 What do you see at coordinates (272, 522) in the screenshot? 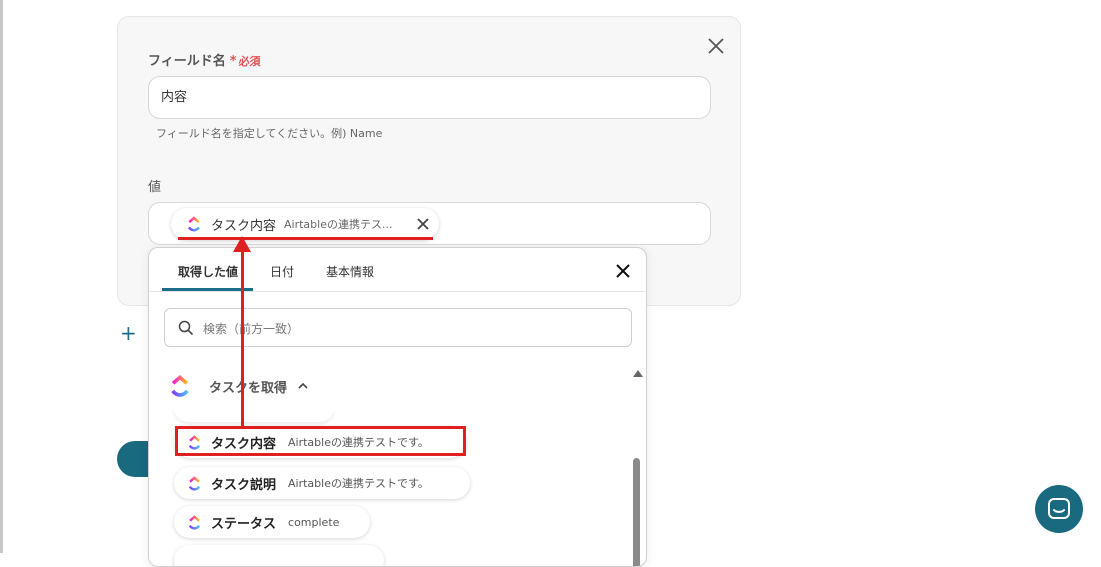
I see `list-item-status: ステータス complete` at bounding box center [272, 522].